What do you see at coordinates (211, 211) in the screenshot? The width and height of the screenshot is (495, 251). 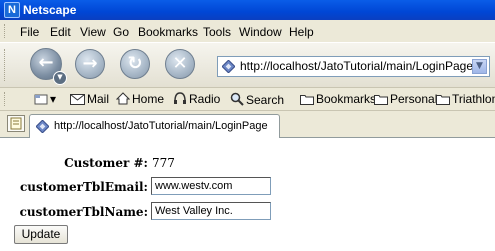 I see `name-field: West Valley Inc.` at bounding box center [211, 211].